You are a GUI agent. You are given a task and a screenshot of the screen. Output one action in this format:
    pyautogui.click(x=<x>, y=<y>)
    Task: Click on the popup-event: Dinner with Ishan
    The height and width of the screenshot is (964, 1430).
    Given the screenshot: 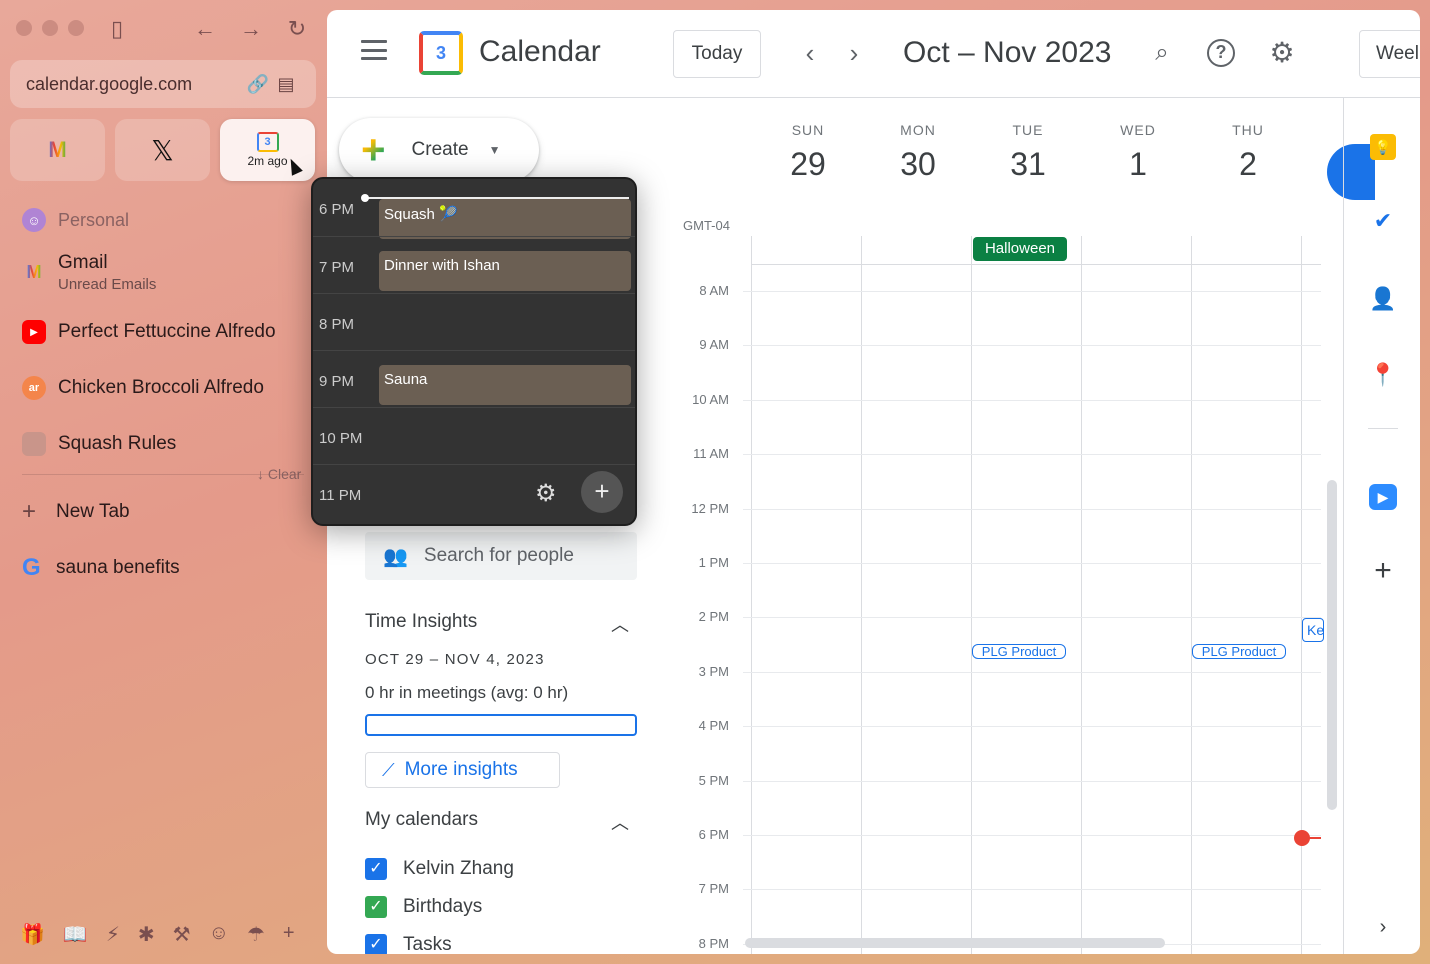 What is the action you would take?
    pyautogui.click(x=505, y=271)
    